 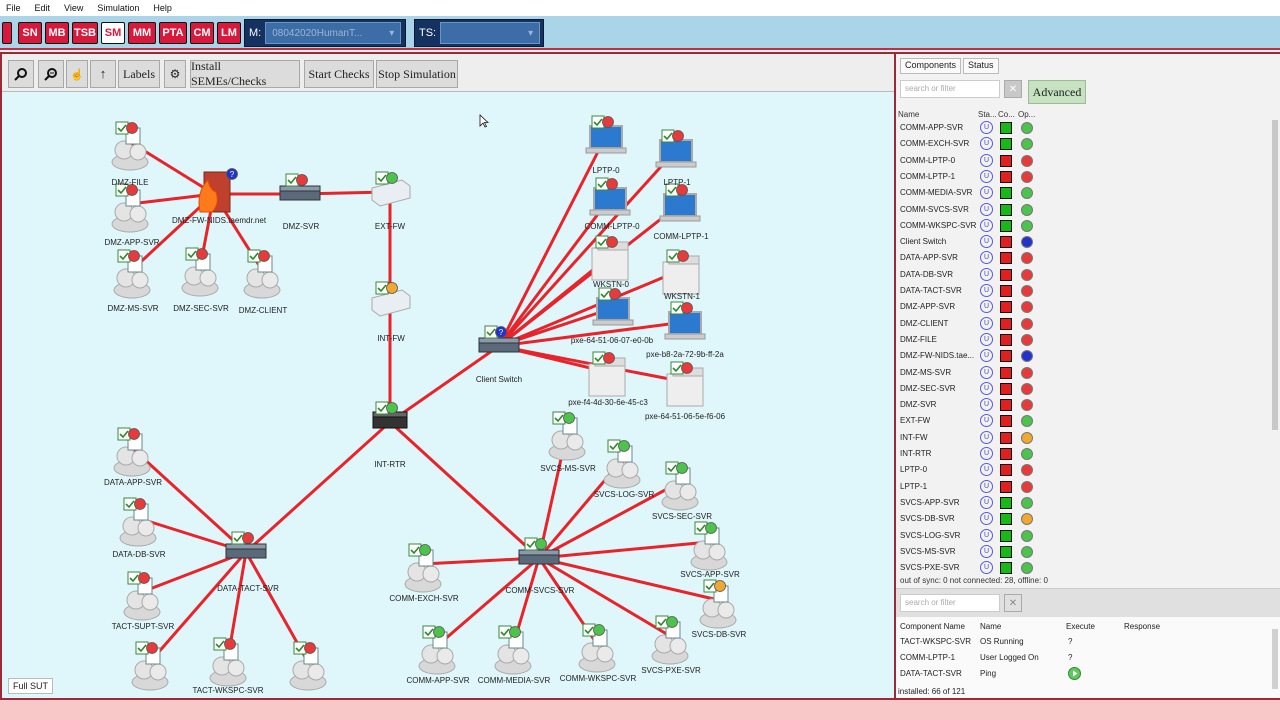 I want to click on component-row: SVCS-PXE-SVR U, so click(x=1084, y=568).